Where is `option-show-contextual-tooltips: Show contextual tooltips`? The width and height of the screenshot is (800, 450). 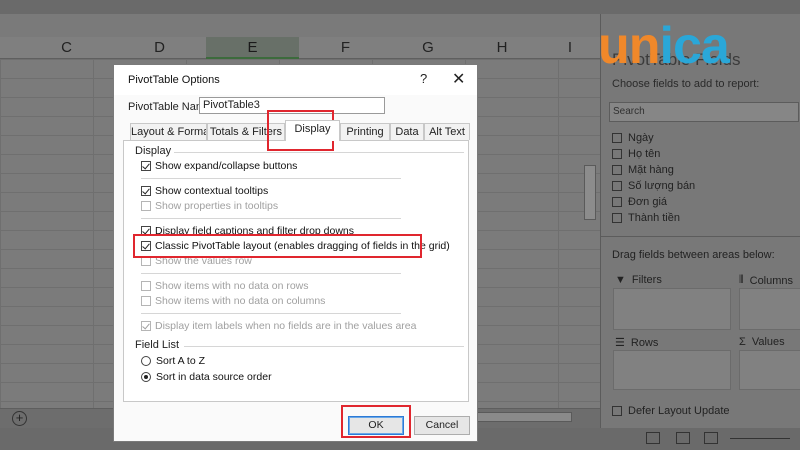 option-show-contextual-tooltips: Show contextual tooltips is located at coordinates (204, 191).